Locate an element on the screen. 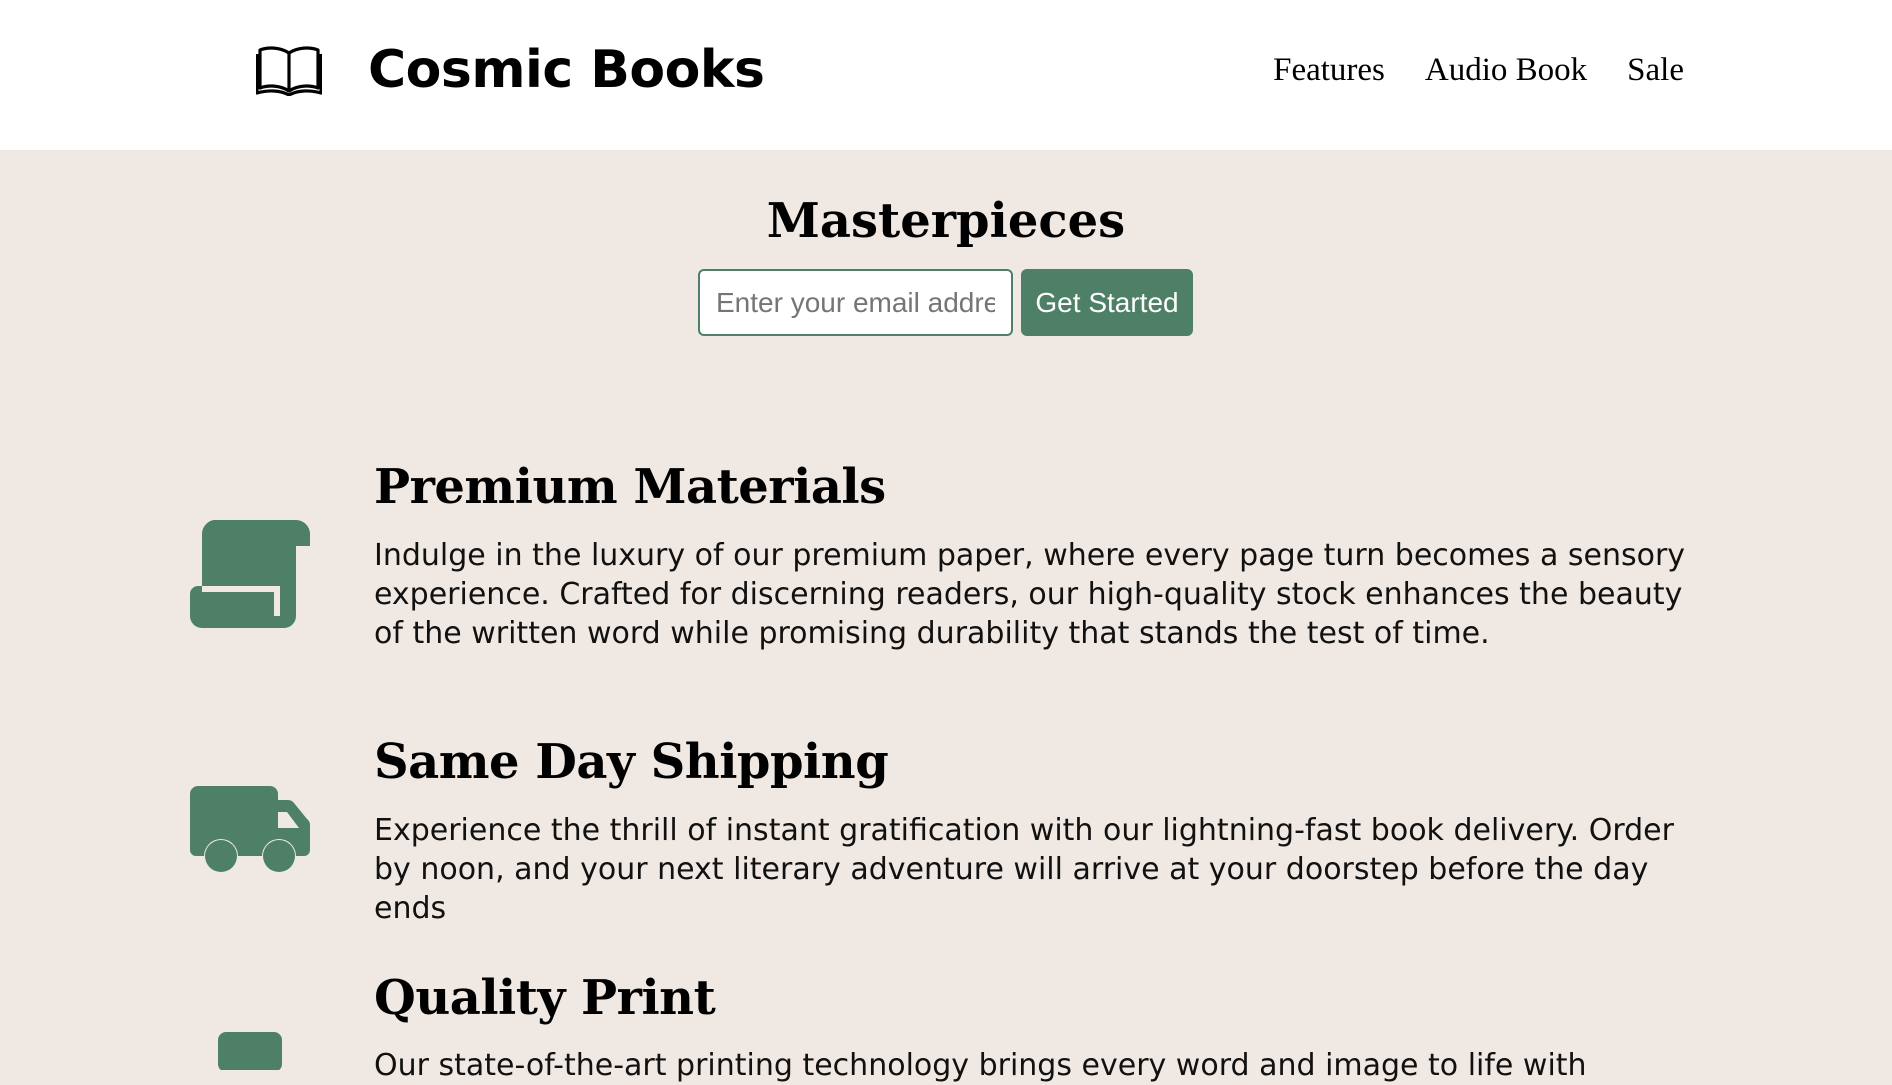  email-input is located at coordinates (855, 302).